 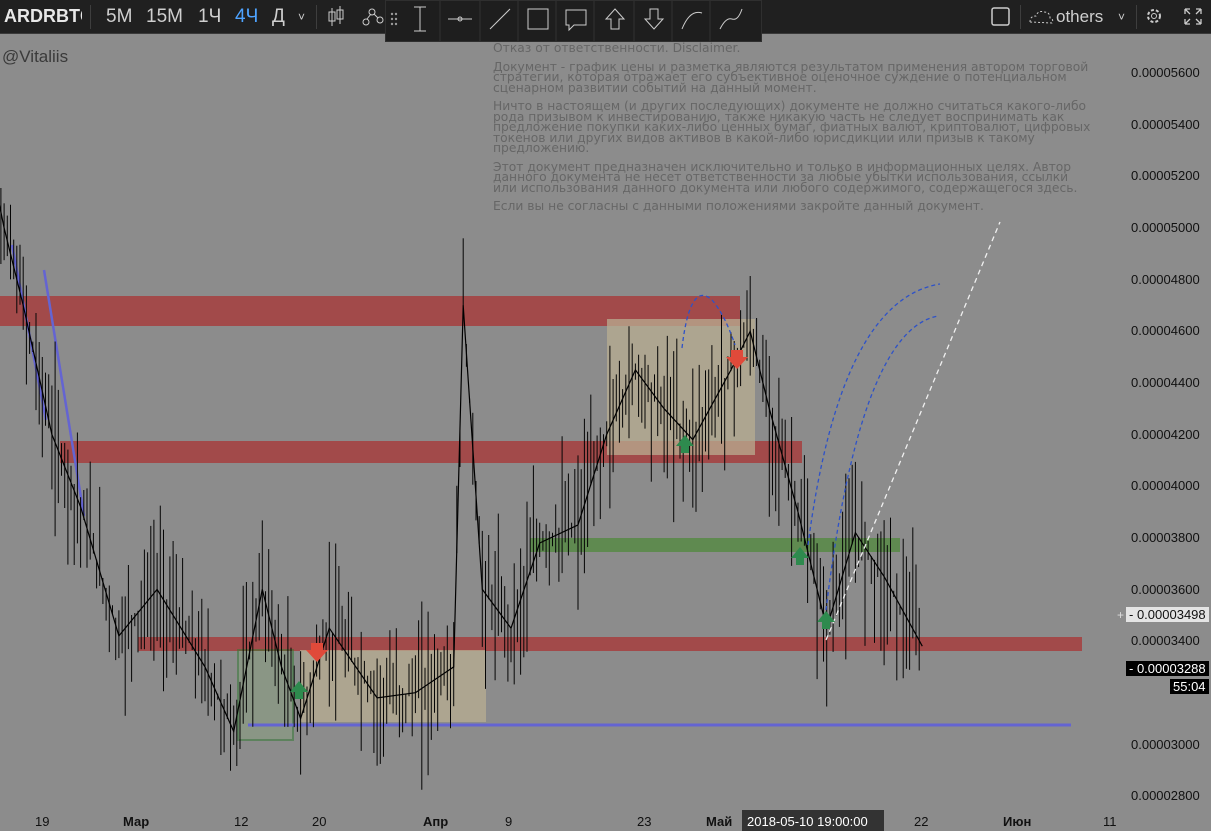 What do you see at coordinates (136, 821) in the screenshot?
I see `x-tick: Мар` at bounding box center [136, 821].